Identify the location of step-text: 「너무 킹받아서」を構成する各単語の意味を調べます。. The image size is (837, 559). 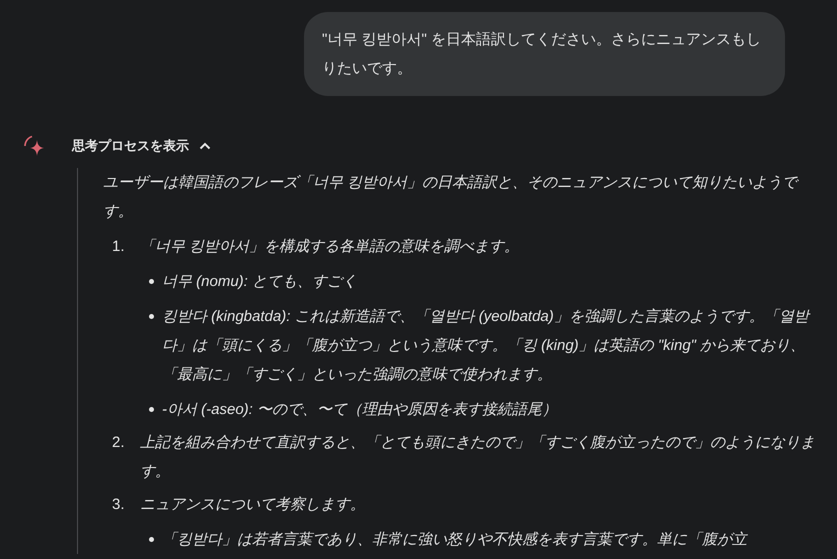
(330, 247).